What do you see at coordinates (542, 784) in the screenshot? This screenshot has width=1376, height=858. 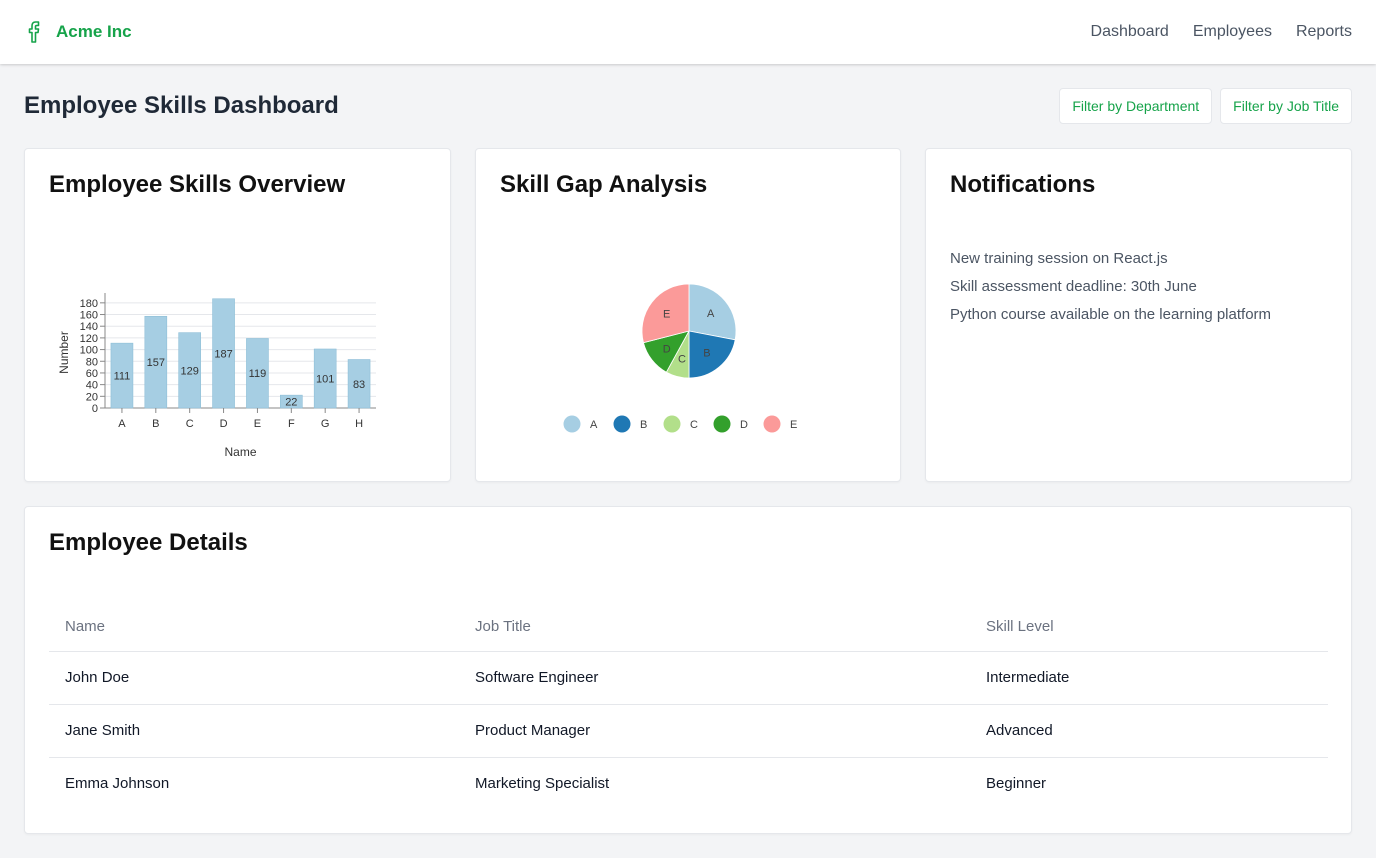 I see `cell-job-title: Marketing Specialist` at bounding box center [542, 784].